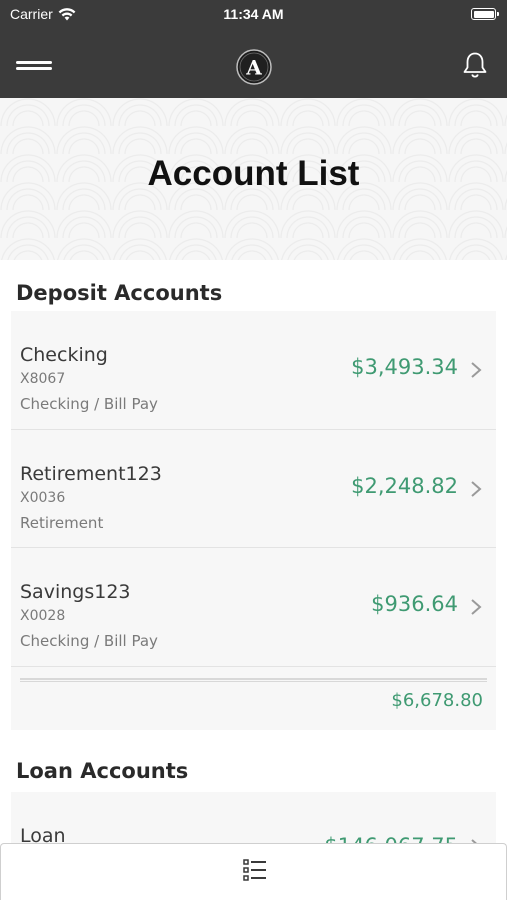  Describe the element at coordinates (64, 355) in the screenshot. I see `account-name: Checking` at that location.